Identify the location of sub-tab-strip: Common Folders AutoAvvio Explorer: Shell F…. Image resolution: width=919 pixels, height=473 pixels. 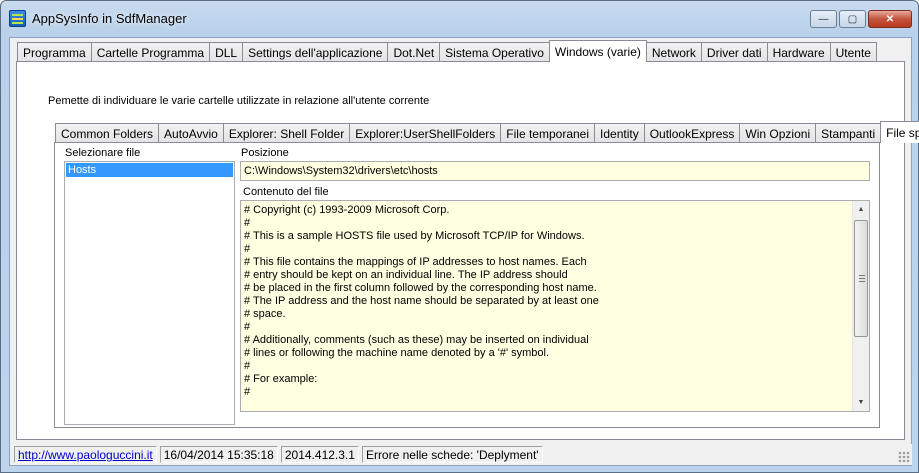
(487, 132).